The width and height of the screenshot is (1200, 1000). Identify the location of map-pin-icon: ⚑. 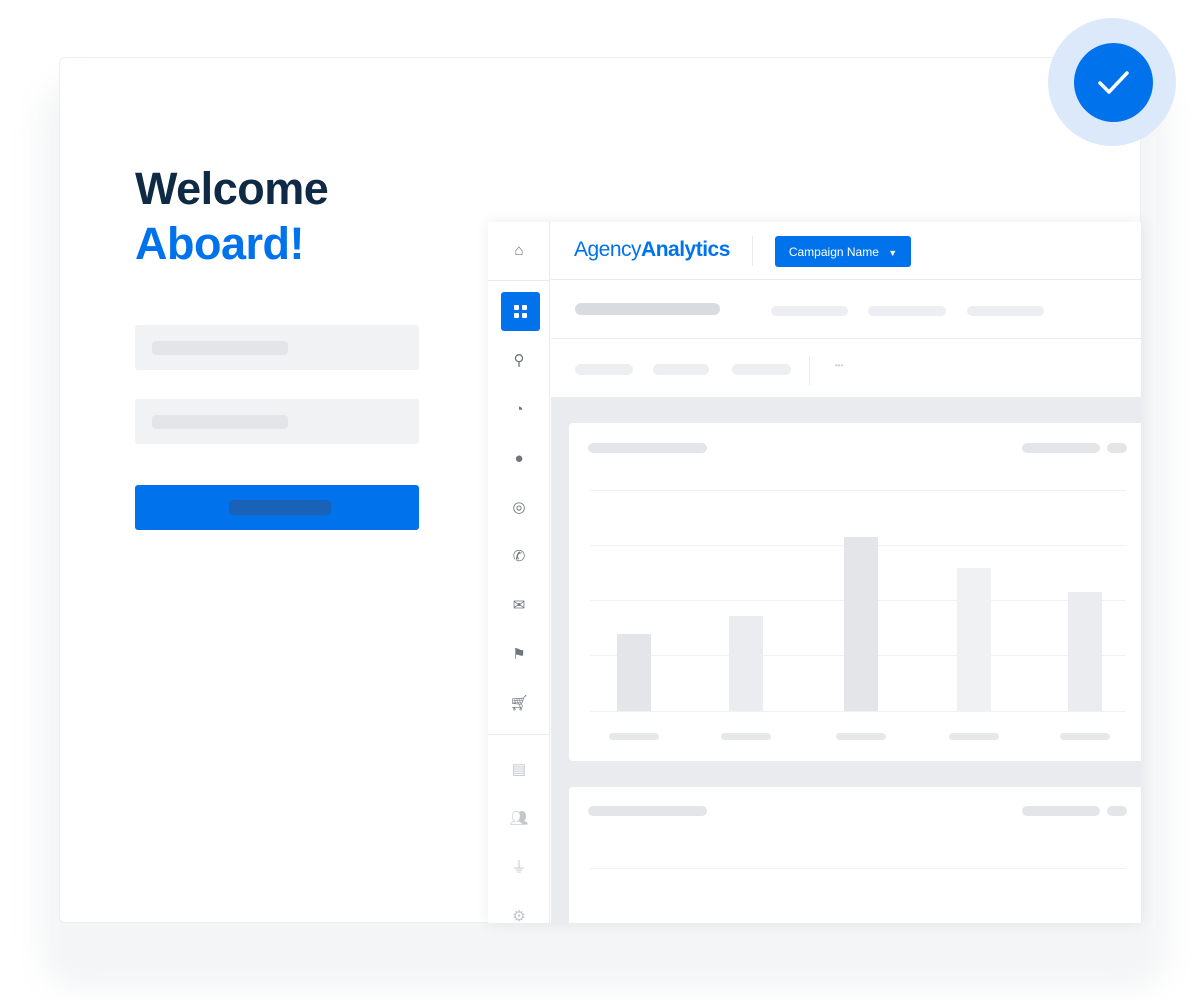
(519, 655).